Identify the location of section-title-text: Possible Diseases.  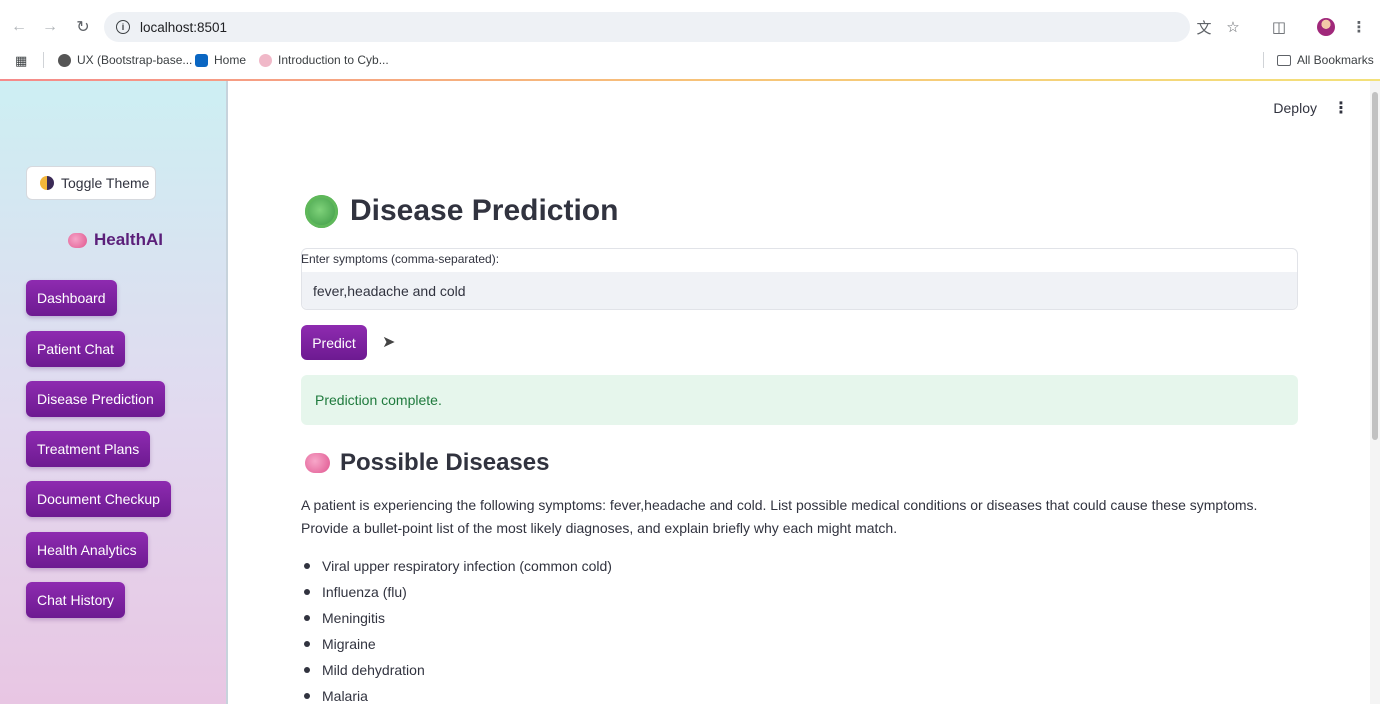
(445, 462).